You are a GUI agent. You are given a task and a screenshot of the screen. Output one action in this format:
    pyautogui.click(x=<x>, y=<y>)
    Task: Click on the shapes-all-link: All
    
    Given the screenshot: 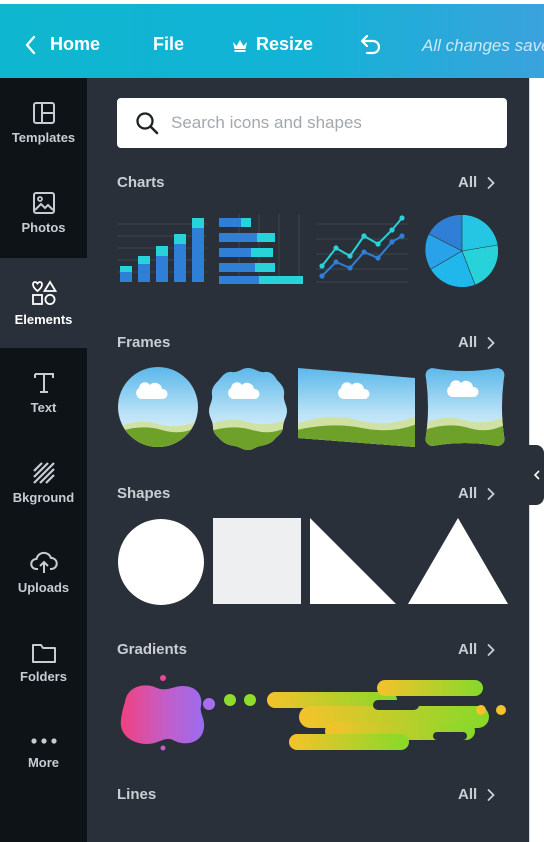 What is the action you would take?
    pyautogui.click(x=476, y=493)
    